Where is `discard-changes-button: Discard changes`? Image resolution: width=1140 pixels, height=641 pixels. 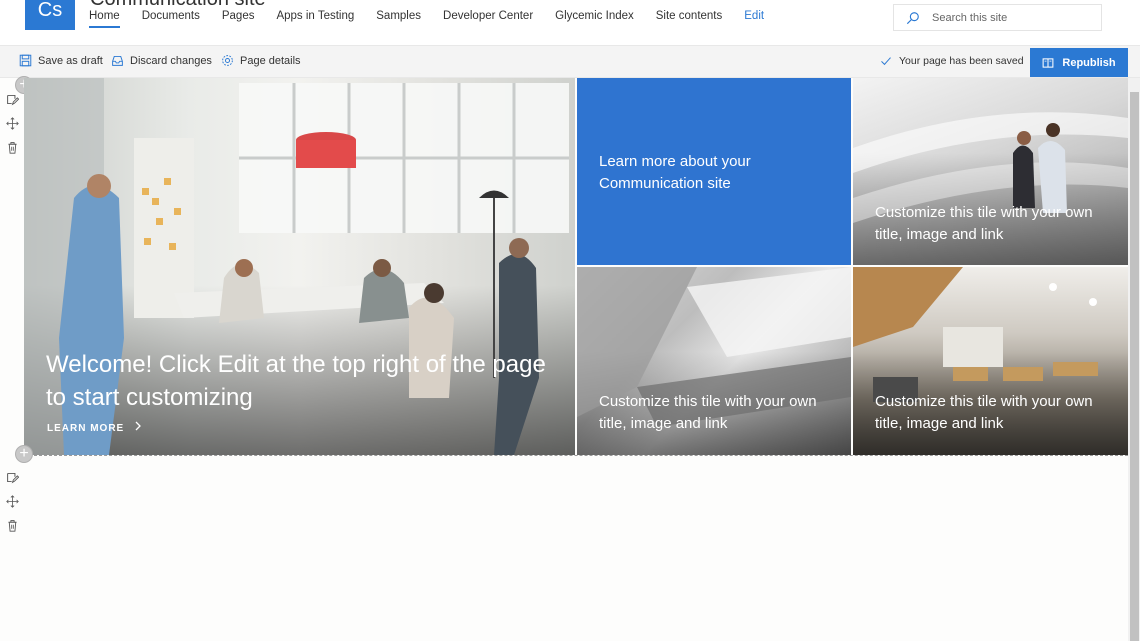 discard-changes-button: Discard changes is located at coordinates (161, 60).